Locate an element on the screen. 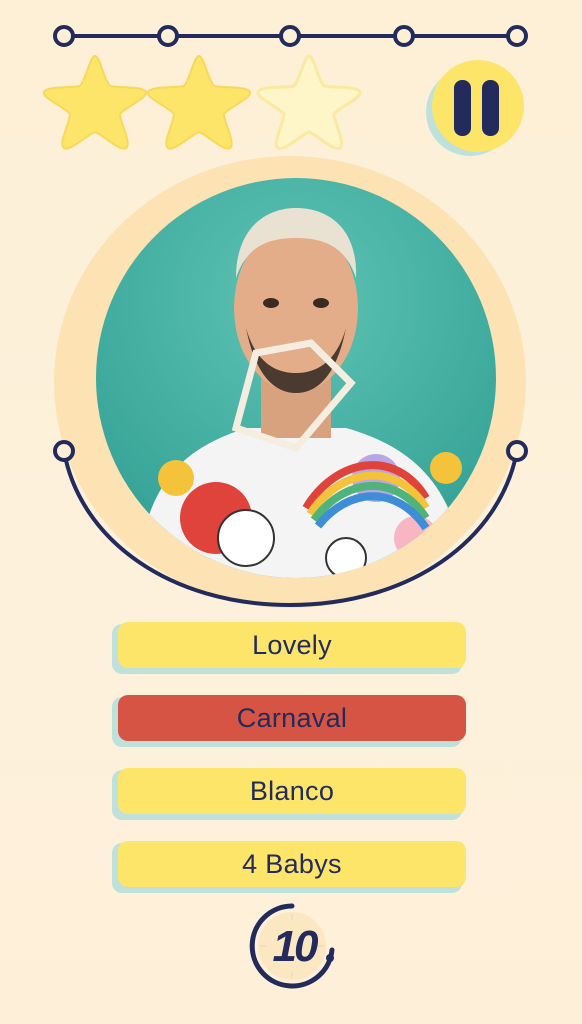 This screenshot has height=1024, width=582. pause-icon is located at coordinates (475, 108).